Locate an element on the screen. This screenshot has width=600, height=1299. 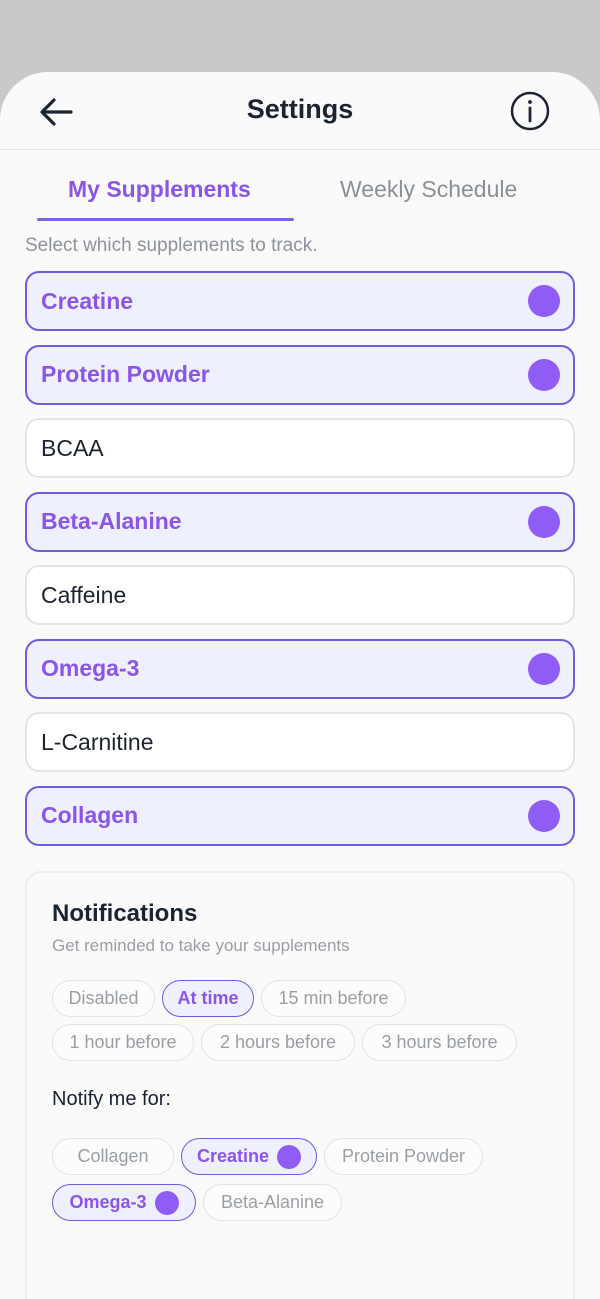
notifications-title: Notifications is located at coordinates (125, 913).